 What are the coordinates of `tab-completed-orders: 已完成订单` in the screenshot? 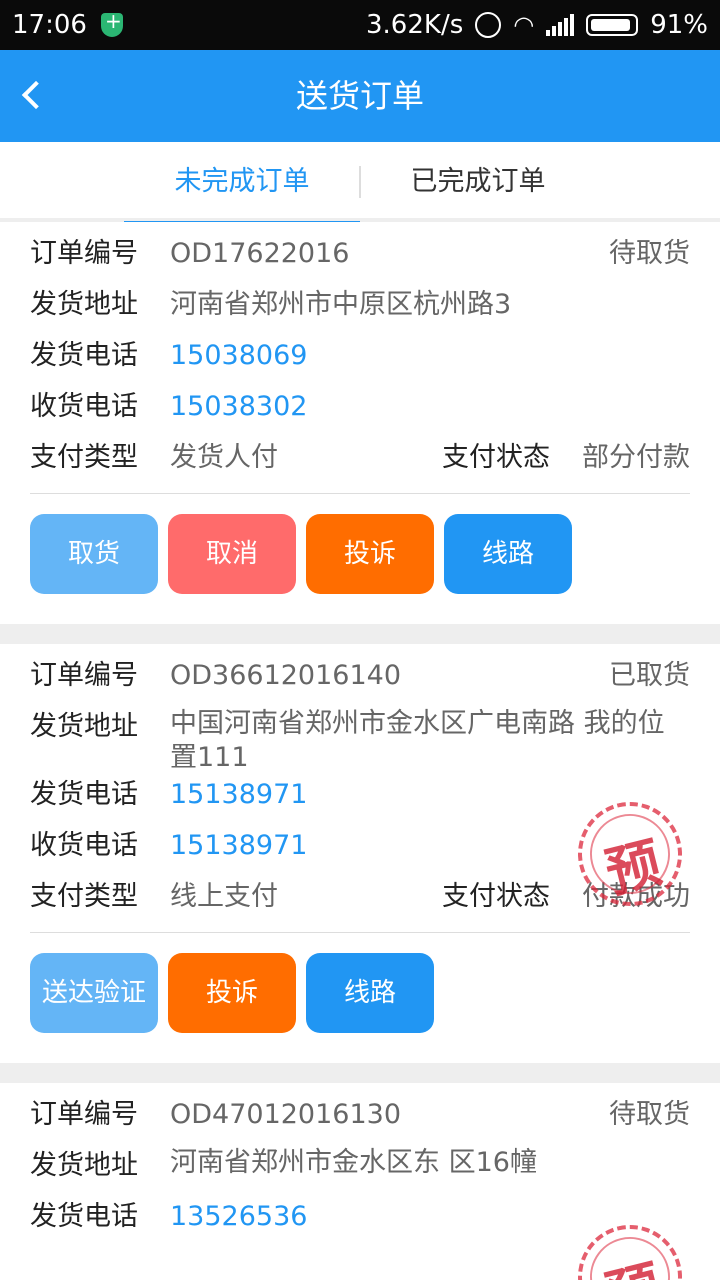 It's located at (478, 182).